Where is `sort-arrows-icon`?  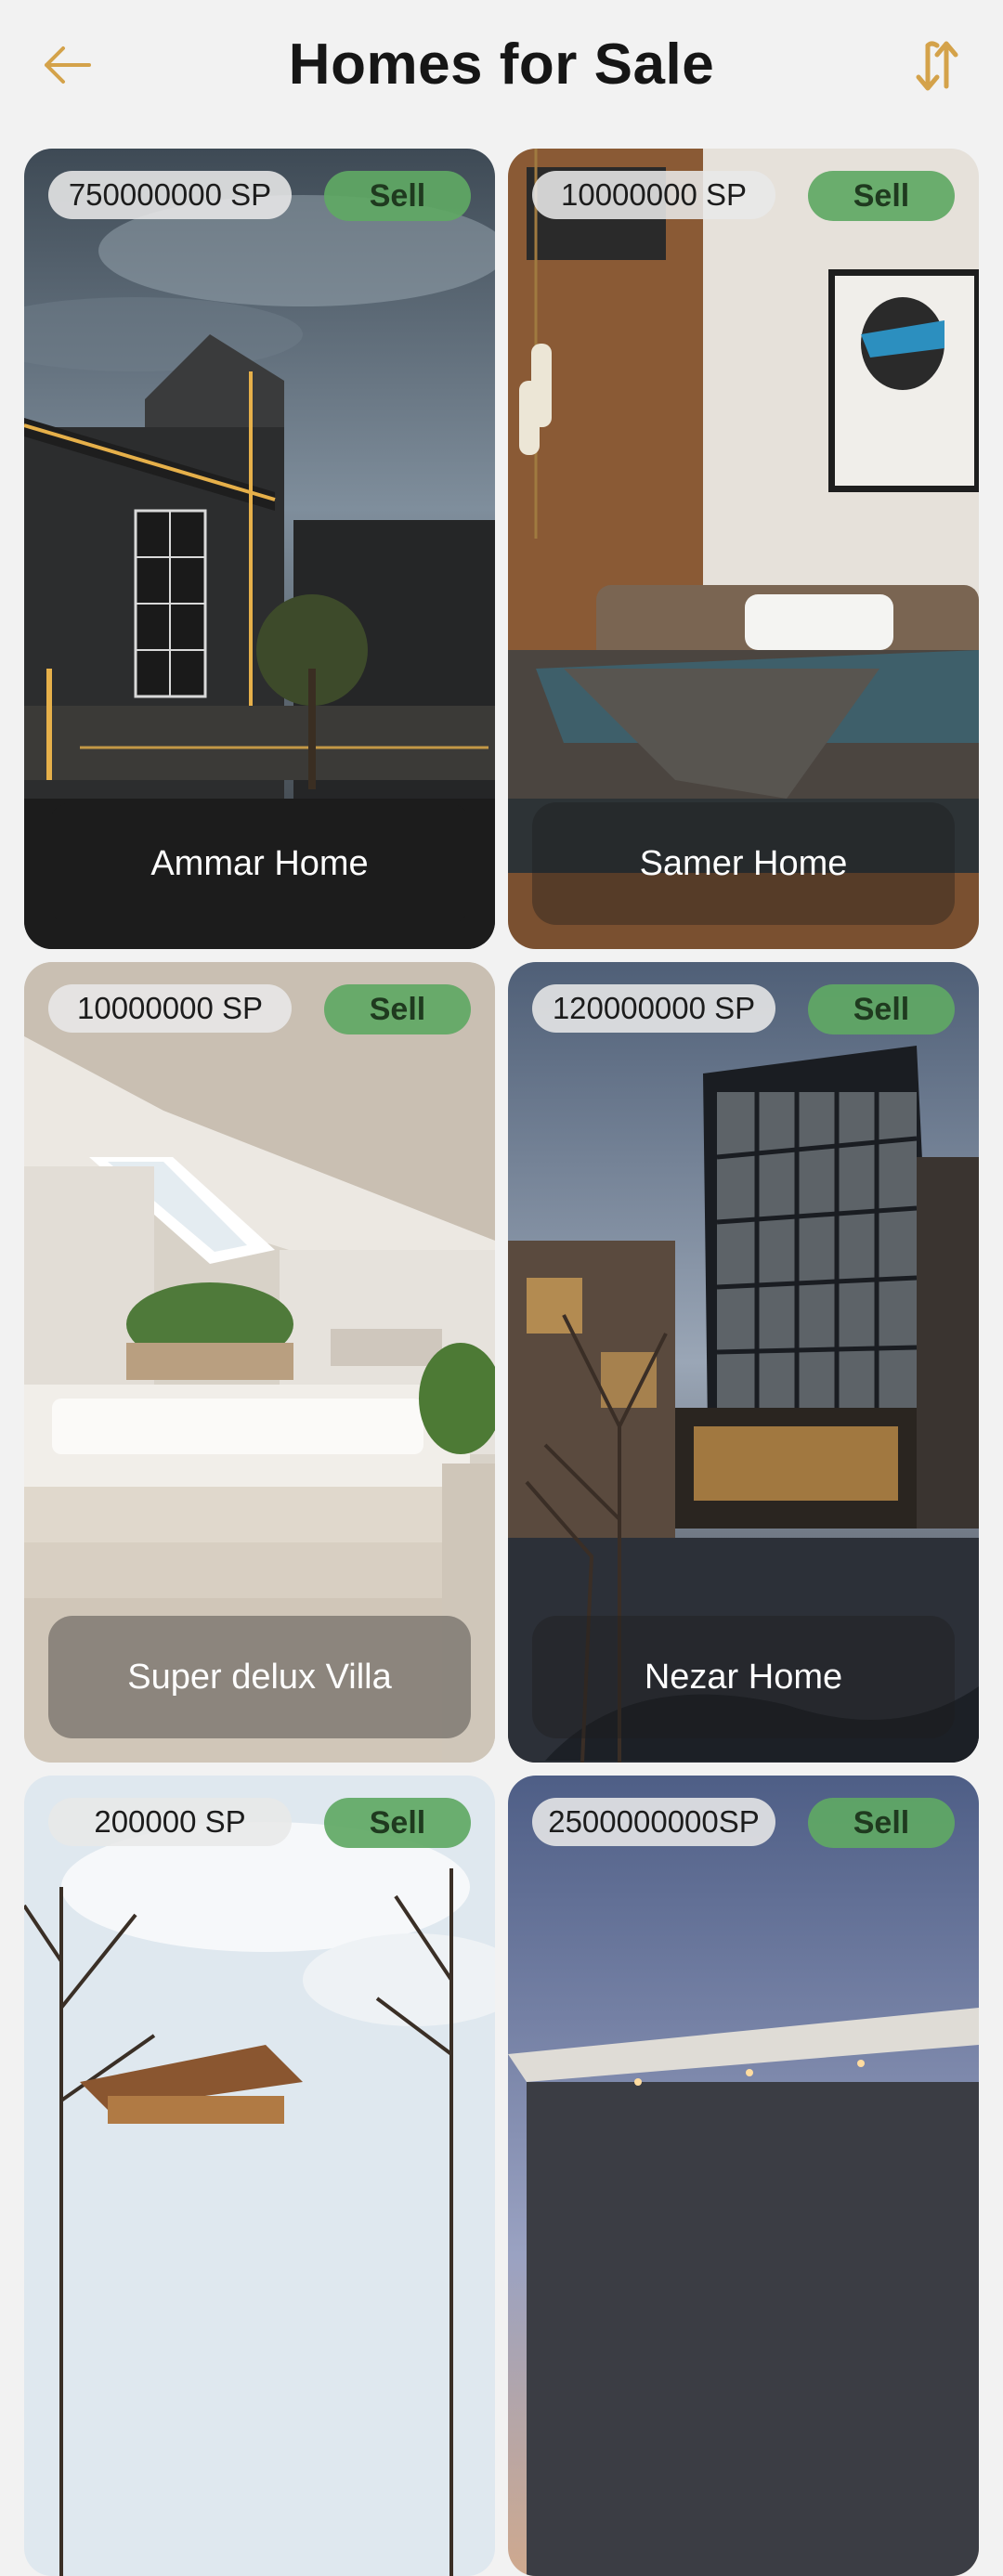 sort-arrows-icon is located at coordinates (937, 66).